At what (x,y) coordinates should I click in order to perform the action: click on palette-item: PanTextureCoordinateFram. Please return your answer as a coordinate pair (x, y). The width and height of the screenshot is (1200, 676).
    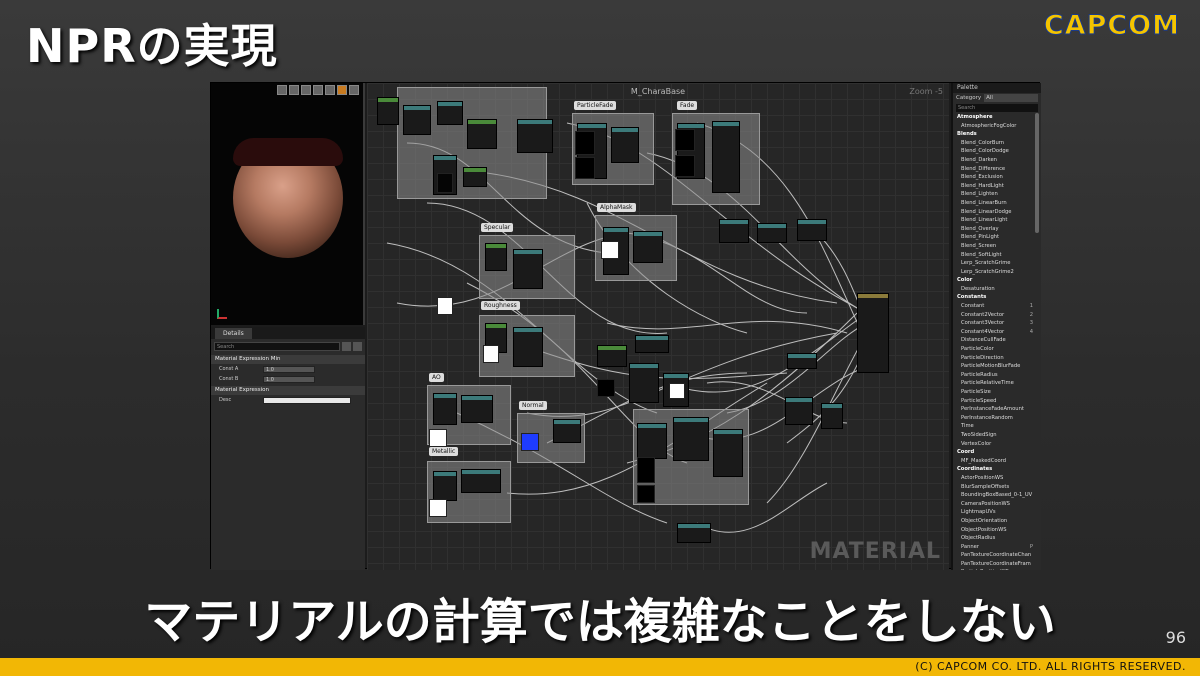
    Looking at the image, I should click on (998, 564).